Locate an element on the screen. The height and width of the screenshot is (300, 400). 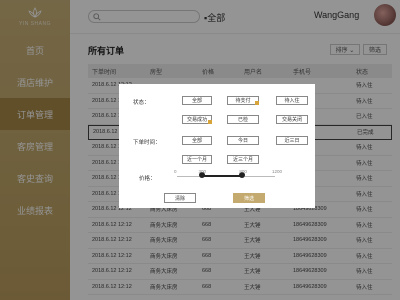
status-label: 状态： is located at coordinates (141, 103).